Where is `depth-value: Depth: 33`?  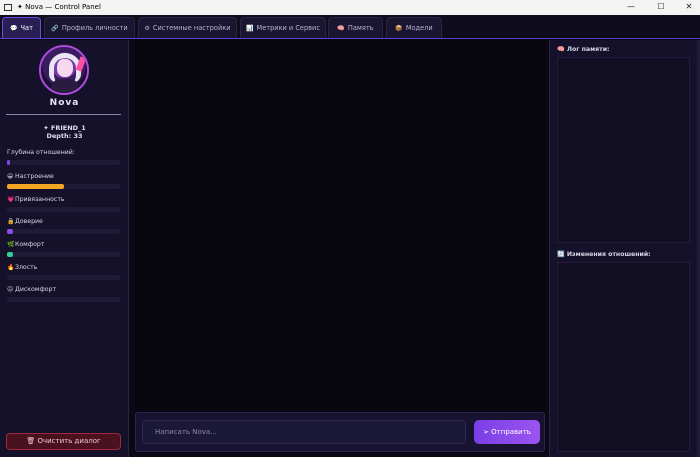
depth-value: Depth: 33 is located at coordinates (64, 136).